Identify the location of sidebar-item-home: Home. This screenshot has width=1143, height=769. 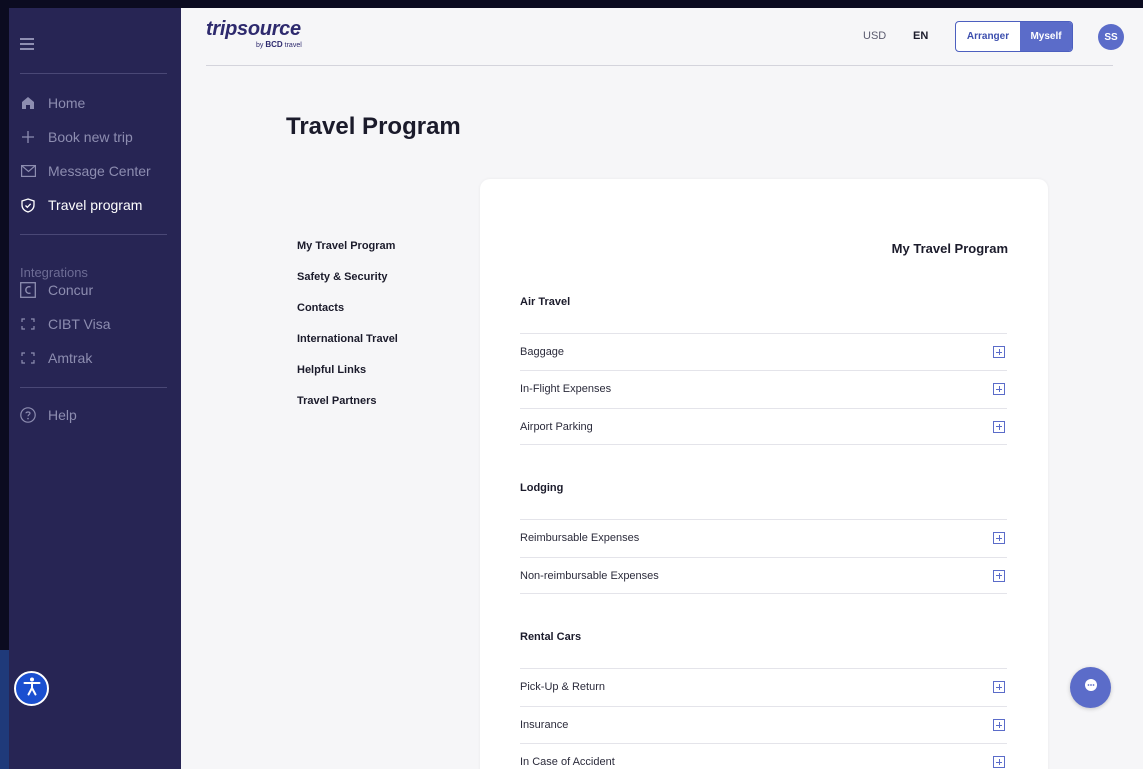
(52, 103).